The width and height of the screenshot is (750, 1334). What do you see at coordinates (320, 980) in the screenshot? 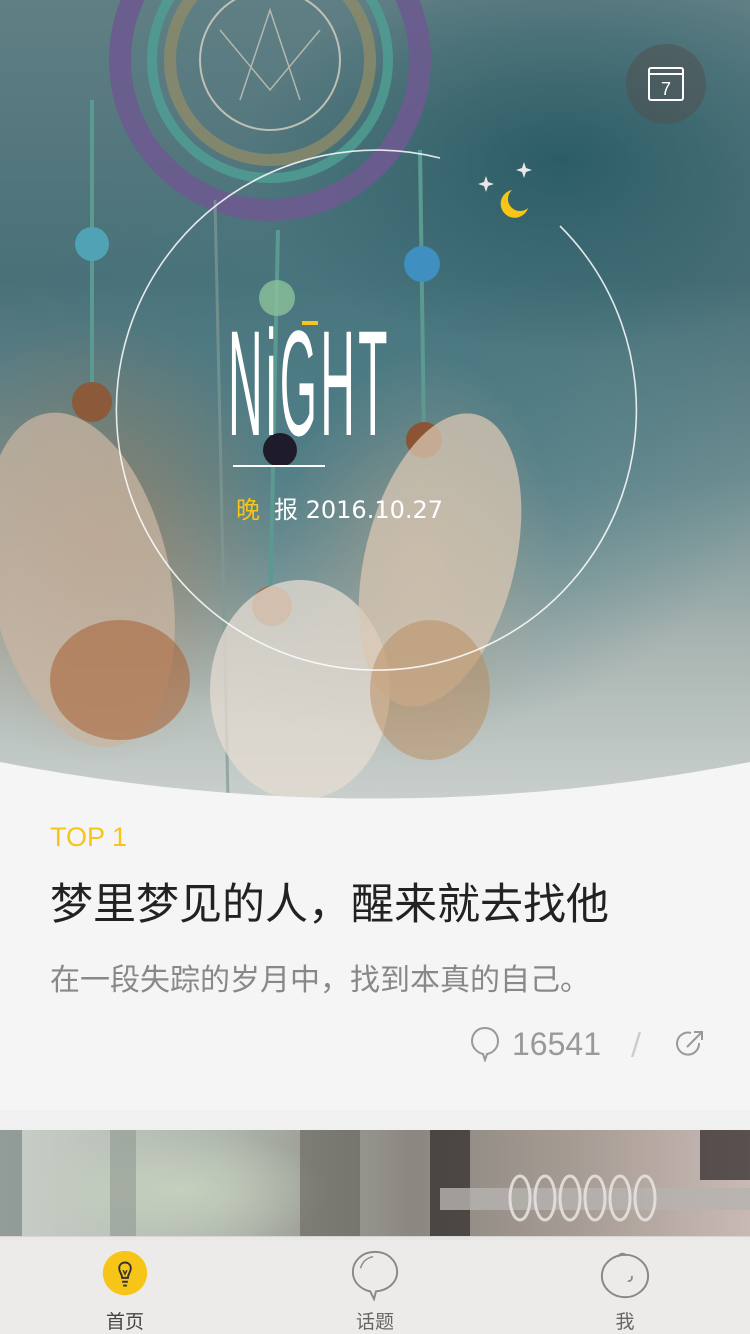
I see `article-subline: 在一段失踪的岁月中，找到本真的自己。` at bounding box center [320, 980].